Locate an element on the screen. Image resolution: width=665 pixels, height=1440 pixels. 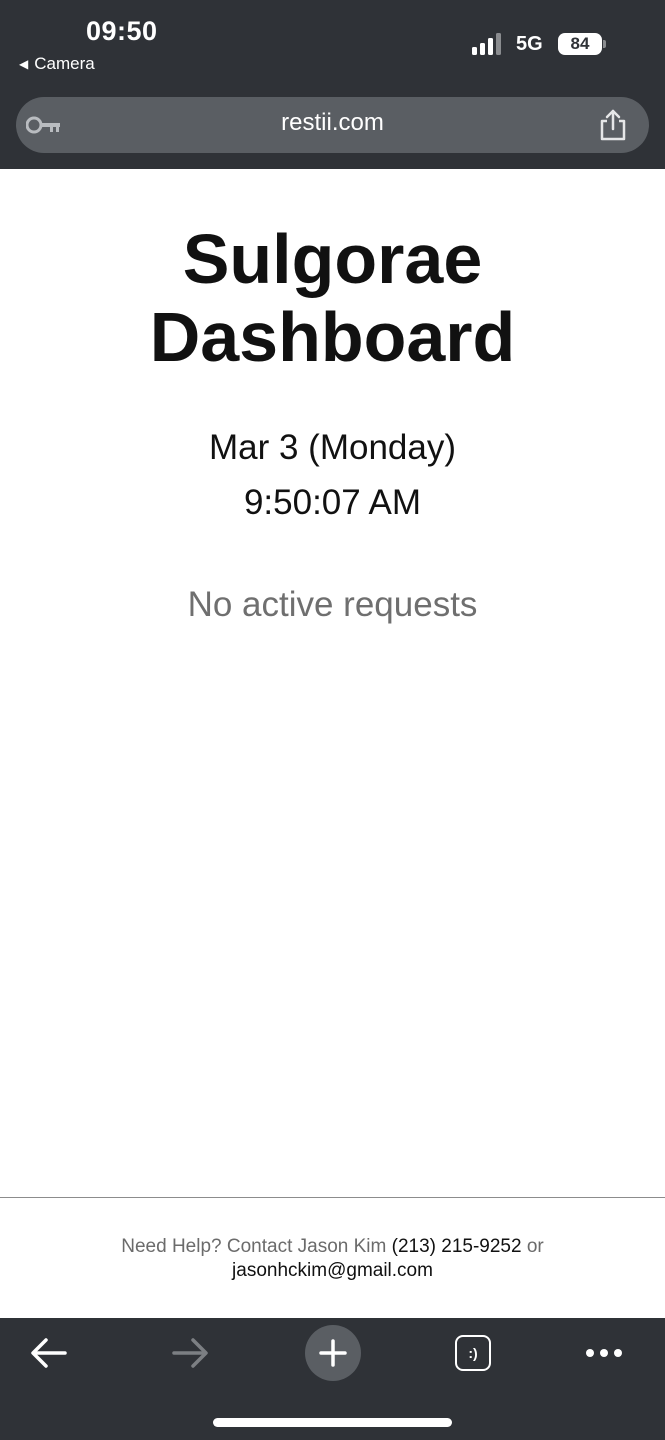
help-prefix: Need Help? Contact Jason Kim is located at coordinates (254, 1246).